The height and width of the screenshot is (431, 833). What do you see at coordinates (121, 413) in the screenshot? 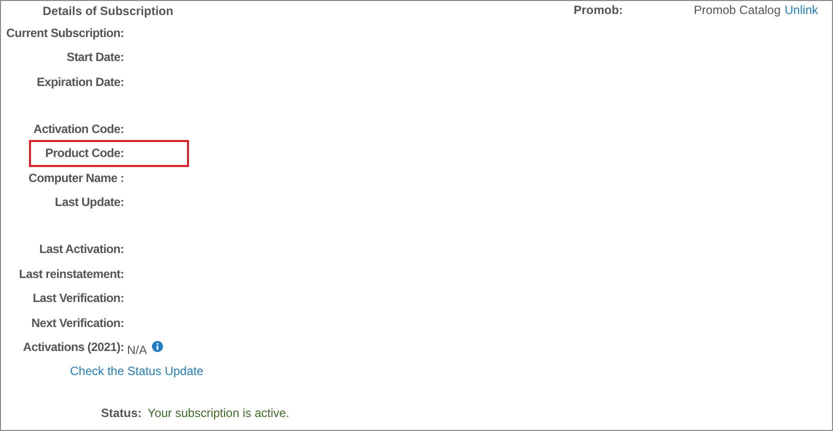
I see `status-label: Status:` at bounding box center [121, 413].